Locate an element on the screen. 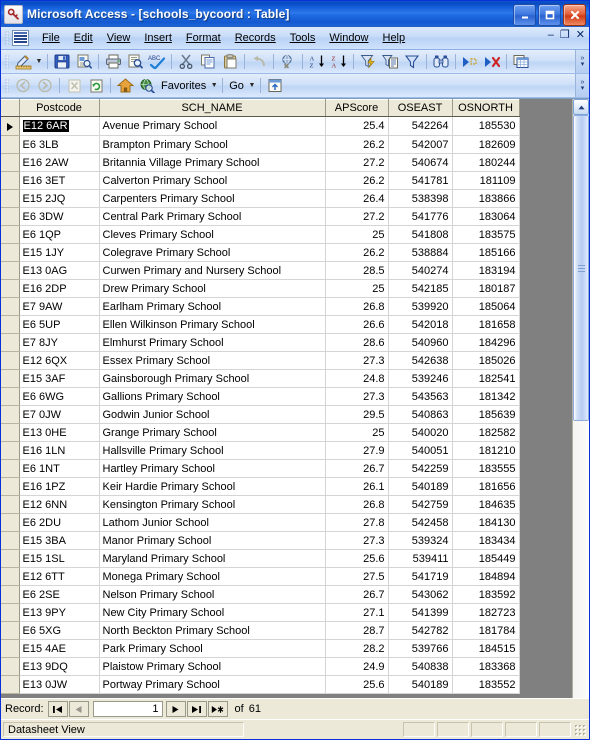 Image resolution: width=590 pixels, height=740 pixels. next-record-button is located at coordinates (175, 709).